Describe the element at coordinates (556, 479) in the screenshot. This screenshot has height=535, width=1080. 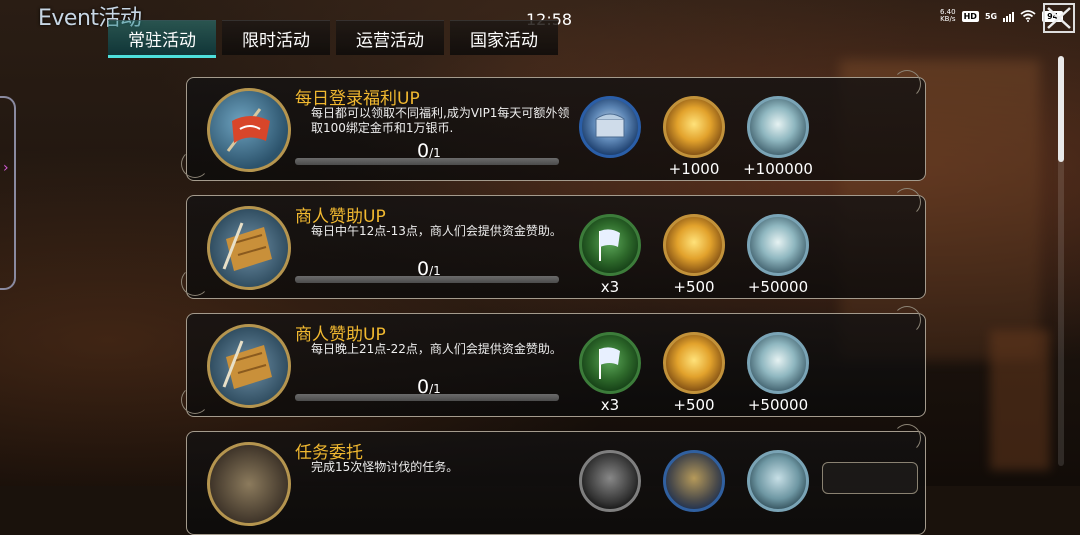
I see `event-card: 任务委托 完成15次怪物讨伐的任务。` at that location.